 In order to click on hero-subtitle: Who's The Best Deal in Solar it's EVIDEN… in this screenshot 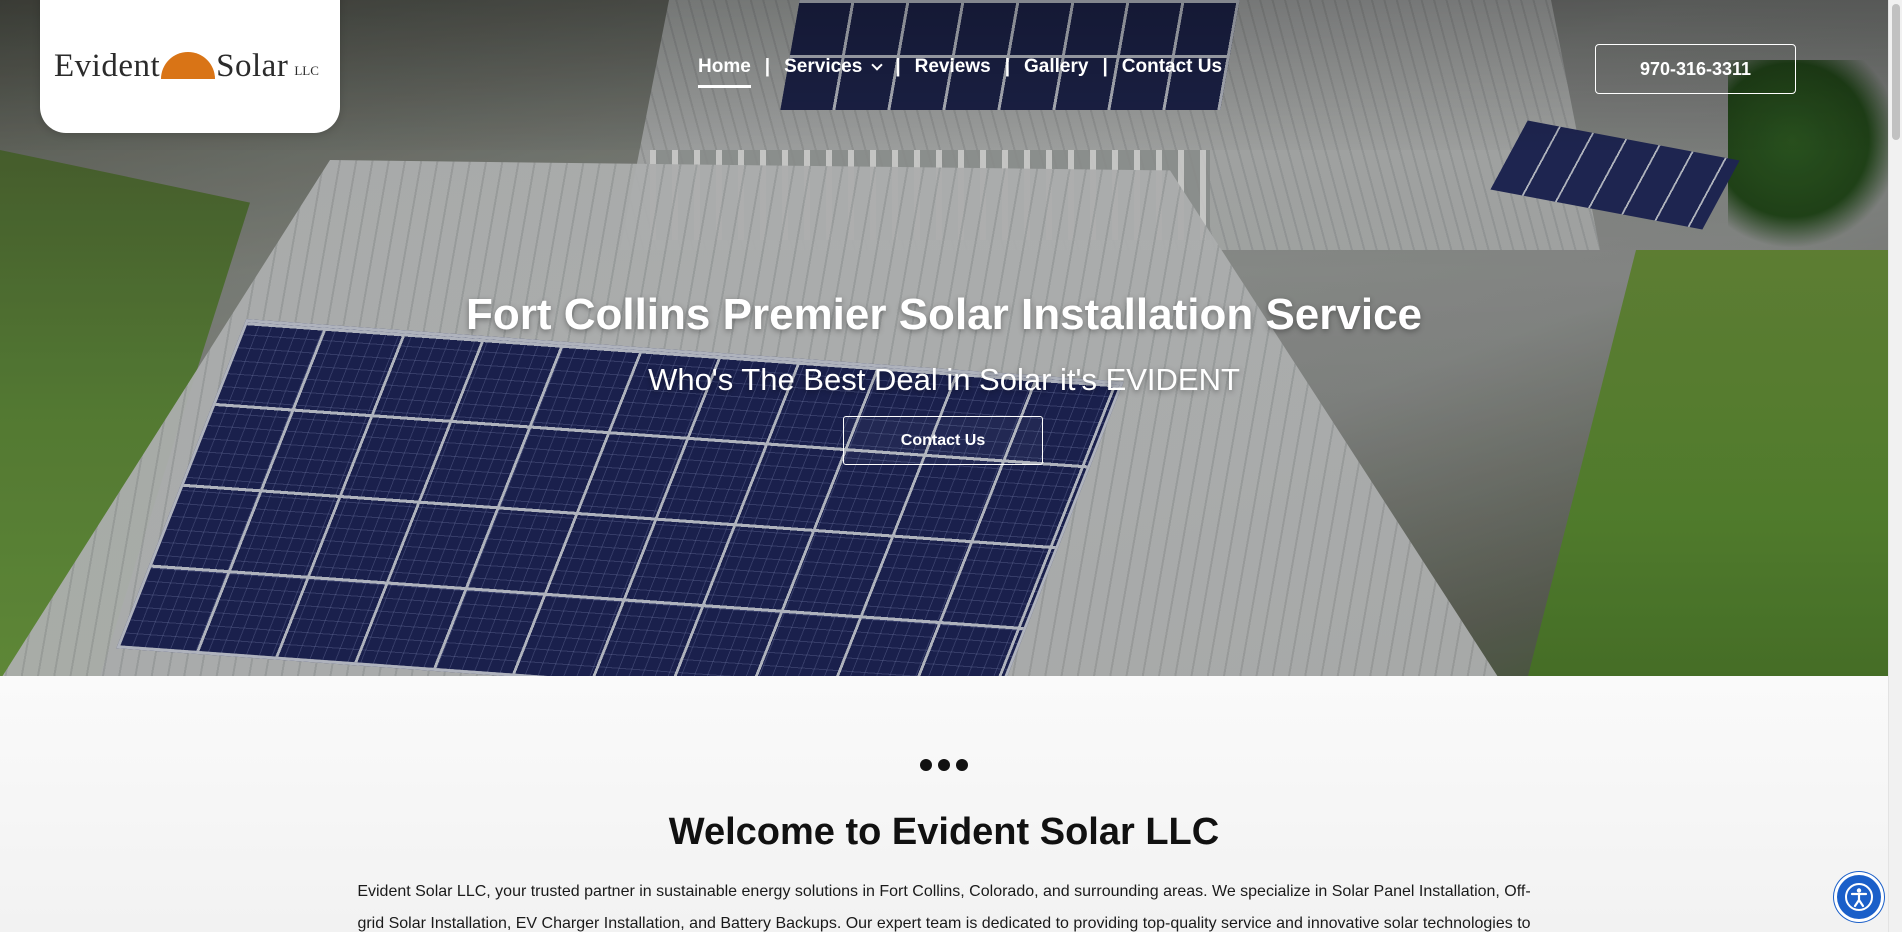, I will do `click(944, 379)`.